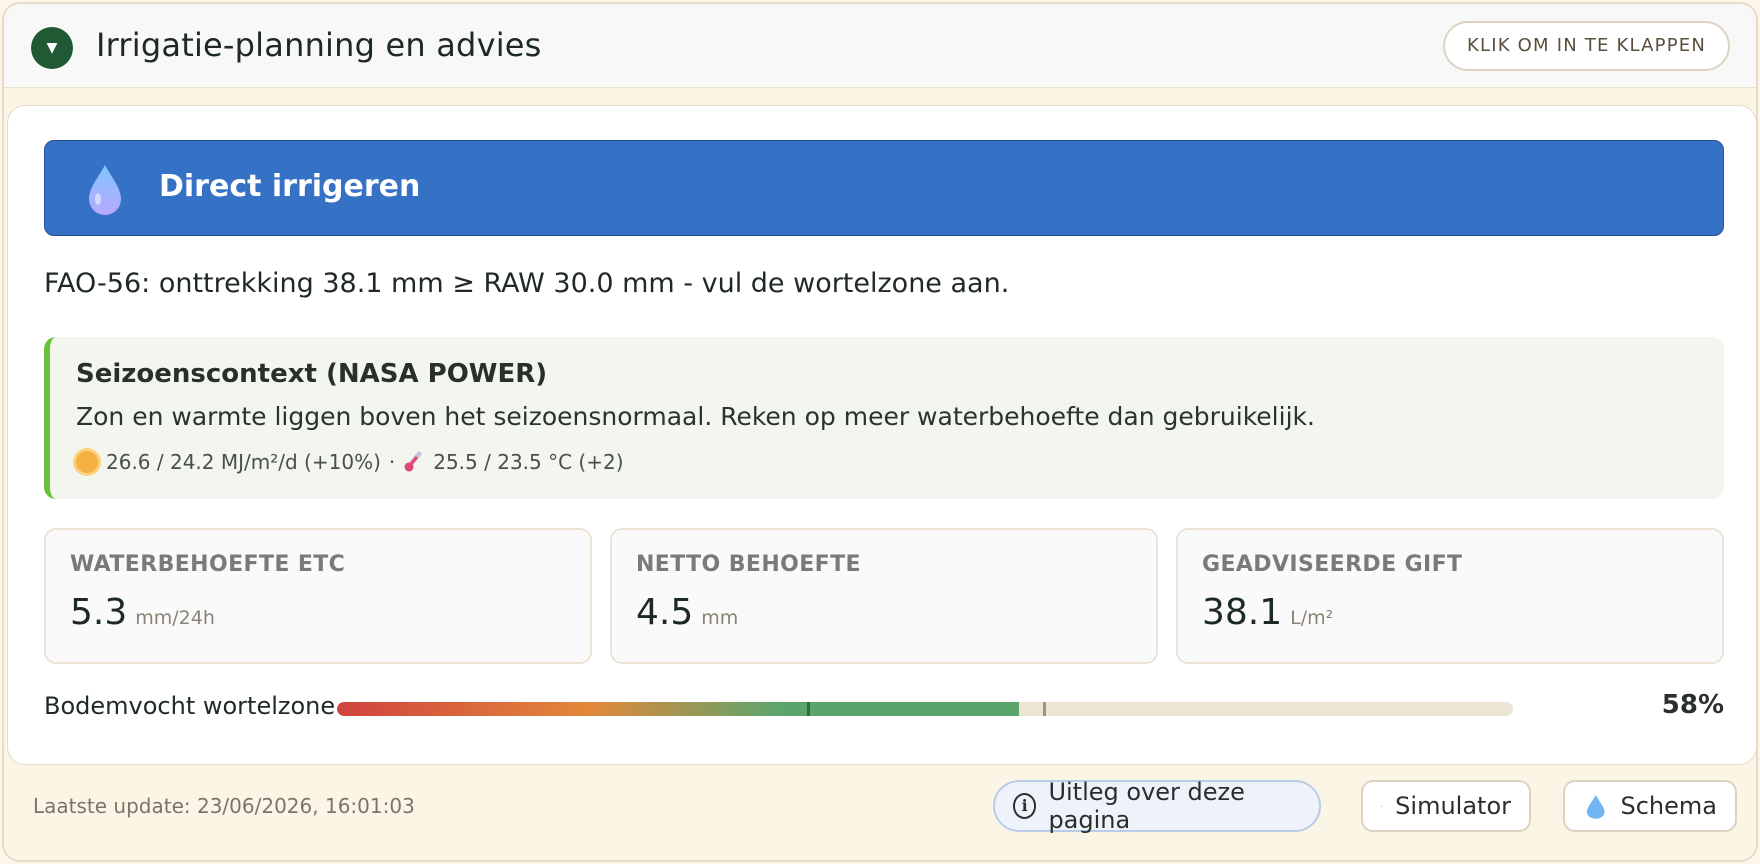  Describe the element at coordinates (1146, 806) in the screenshot. I see `page-info-label: Uitleg over deze pagina` at that location.